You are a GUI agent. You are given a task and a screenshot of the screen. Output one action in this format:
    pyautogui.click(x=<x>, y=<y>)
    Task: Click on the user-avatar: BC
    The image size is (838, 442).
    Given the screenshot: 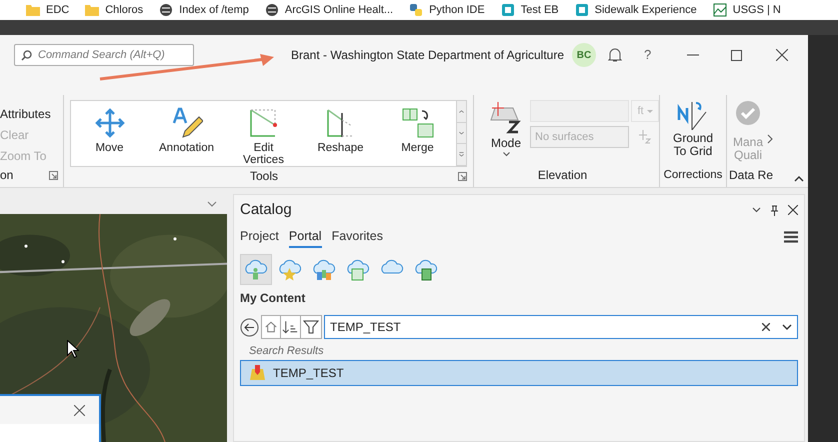 What is the action you would take?
    pyautogui.click(x=584, y=55)
    